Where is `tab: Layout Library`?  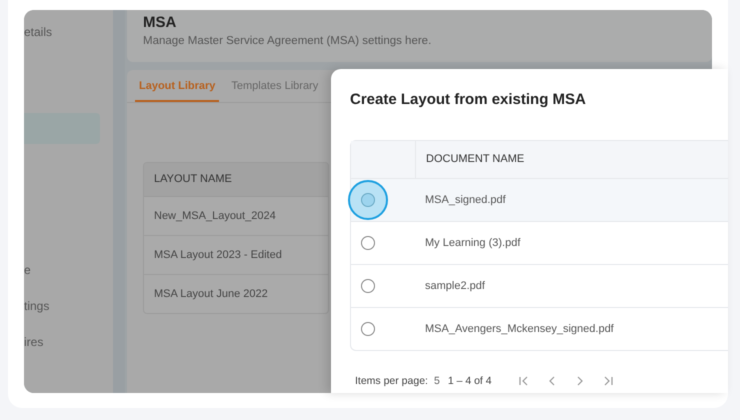
tab: Layout Library is located at coordinates (177, 91).